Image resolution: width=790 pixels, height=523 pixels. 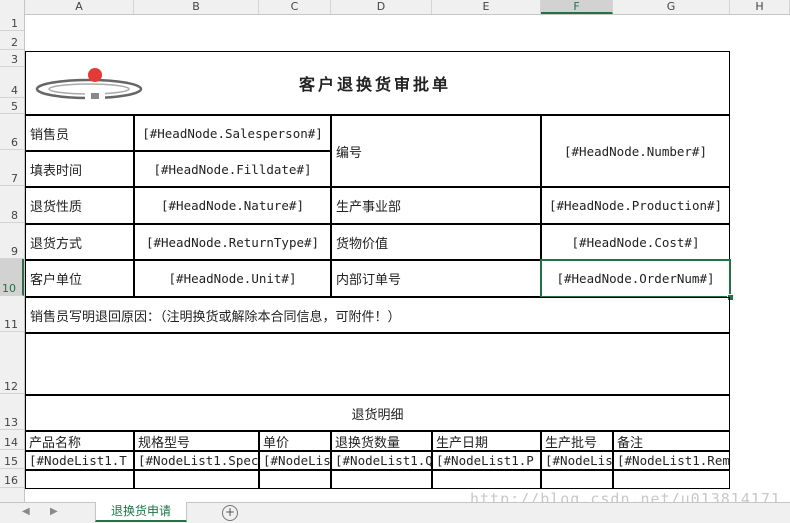 I want to click on row-header: 4, so click(x=12, y=82).